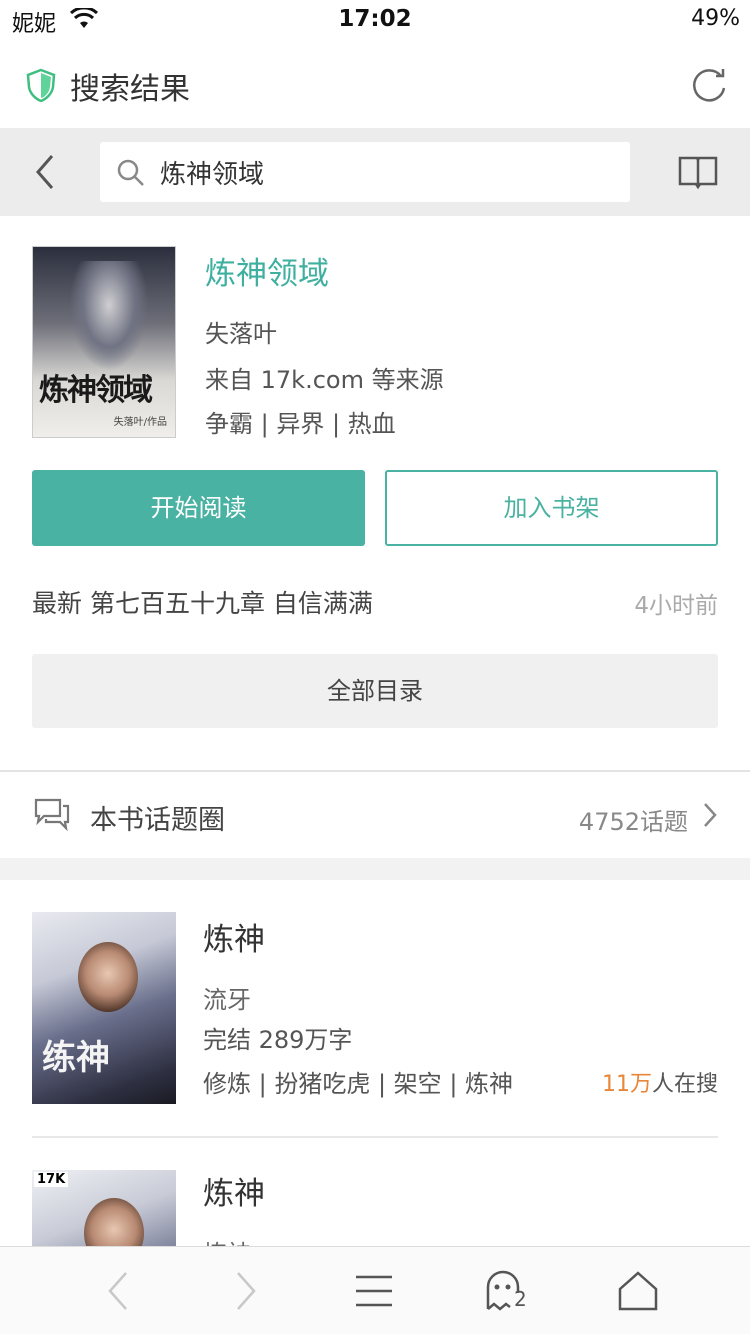 This screenshot has width=750, height=1334. I want to click on topic-count: 4752话题, so click(633, 822).